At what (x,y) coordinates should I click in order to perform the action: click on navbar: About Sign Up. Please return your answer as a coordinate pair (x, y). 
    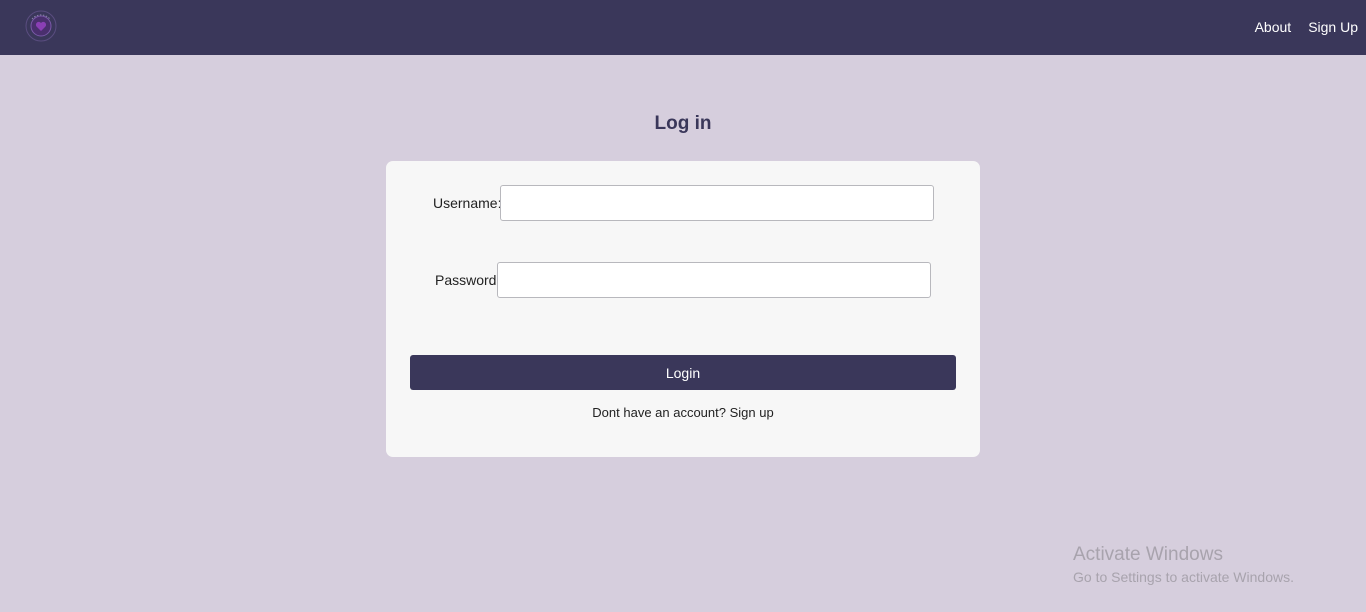
    Looking at the image, I should click on (683, 27).